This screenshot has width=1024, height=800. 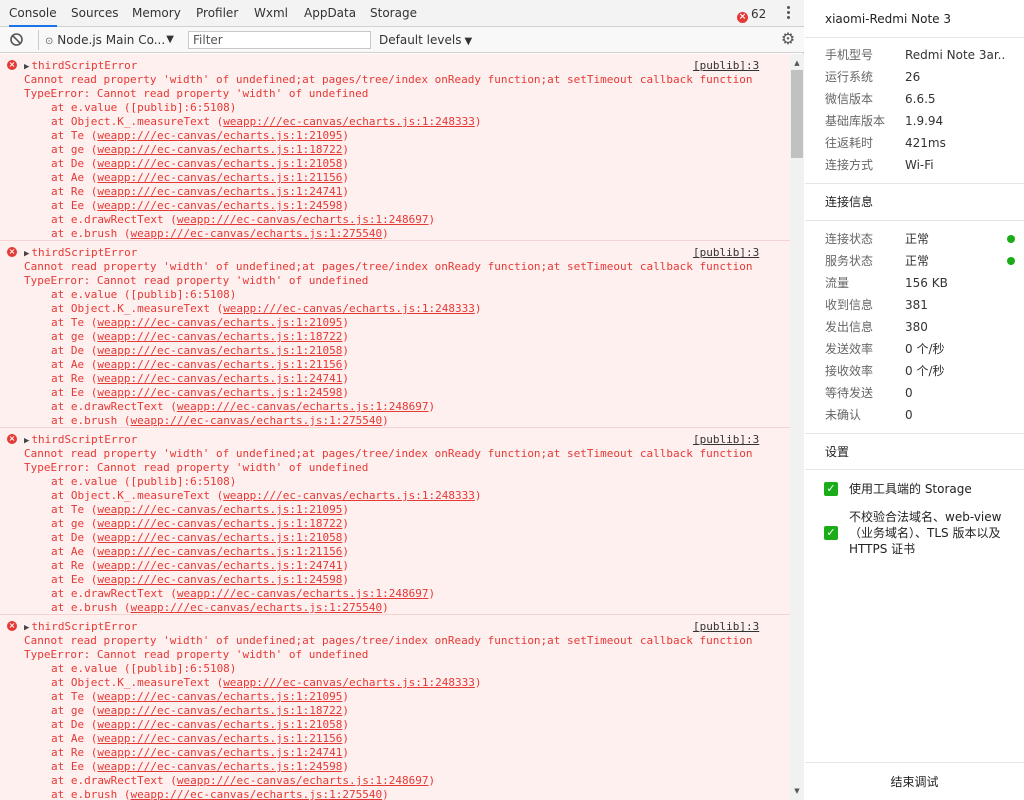 I want to click on log-levels-dropdown: Default levels ▼, so click(x=425, y=40).